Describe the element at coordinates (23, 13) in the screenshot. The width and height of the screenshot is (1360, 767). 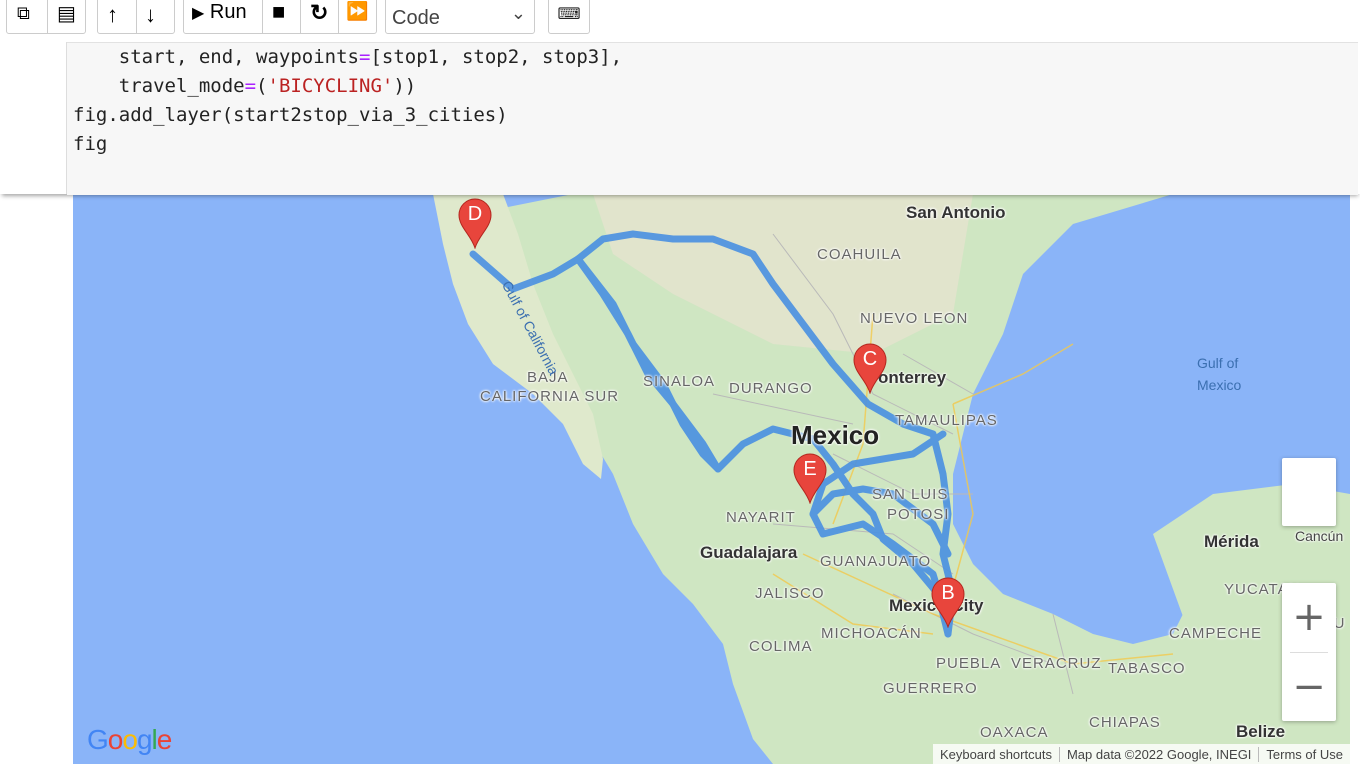
I see `copy-icon: ⧉` at that location.